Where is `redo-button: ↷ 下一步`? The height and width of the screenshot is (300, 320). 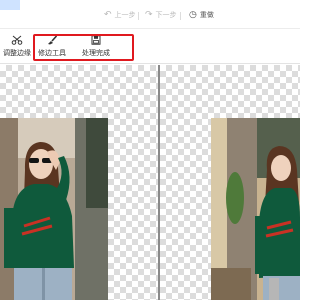 redo-button: ↷ 下一步 is located at coordinates (161, 15).